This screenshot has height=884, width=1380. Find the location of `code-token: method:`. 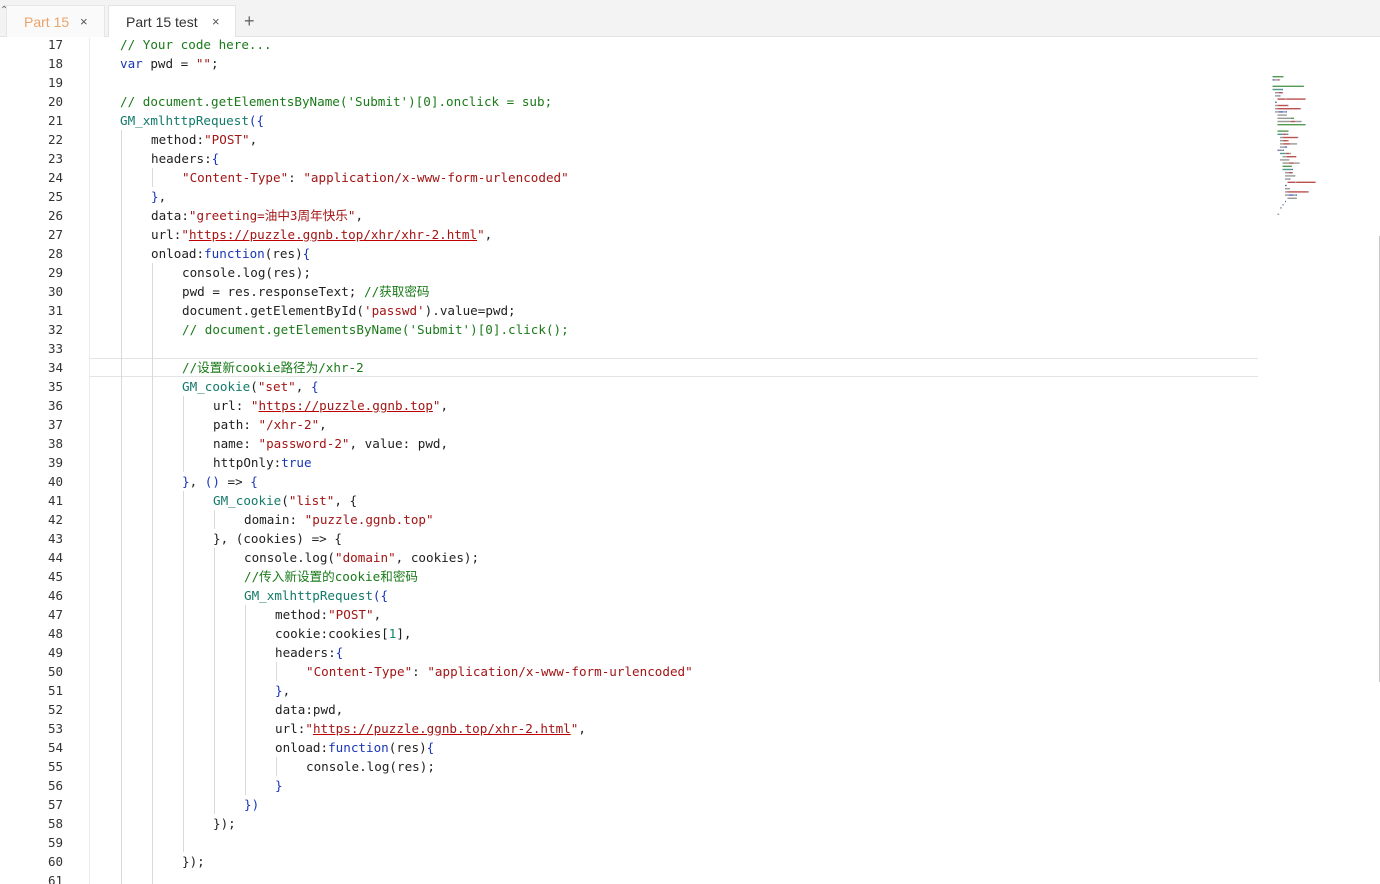

code-token: method: is located at coordinates (178, 139).